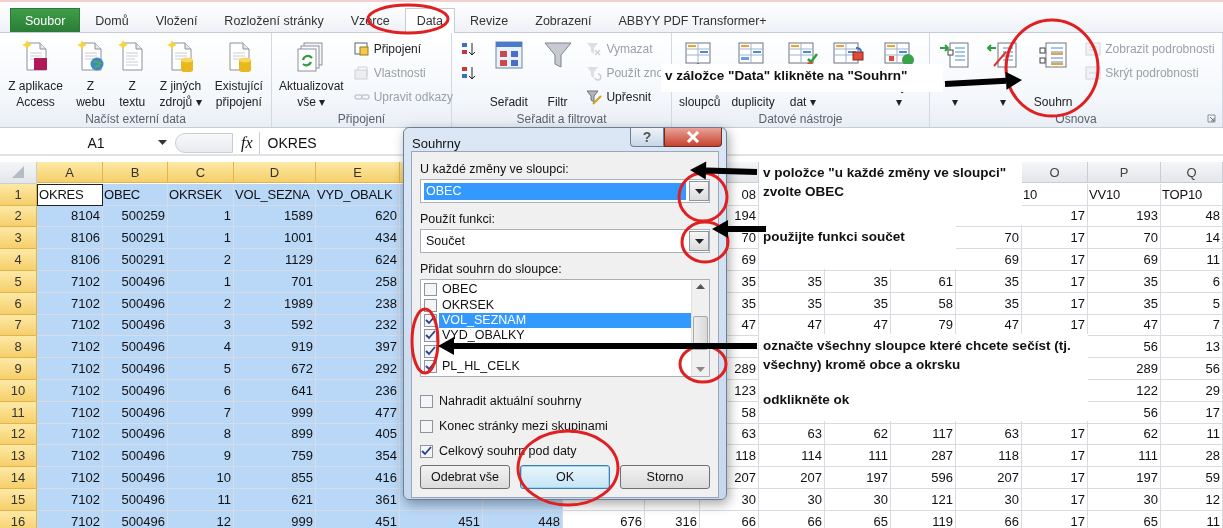  Describe the element at coordinates (857, 247) in the screenshot. I see `instruction-text: použijte funkci součet` at that location.